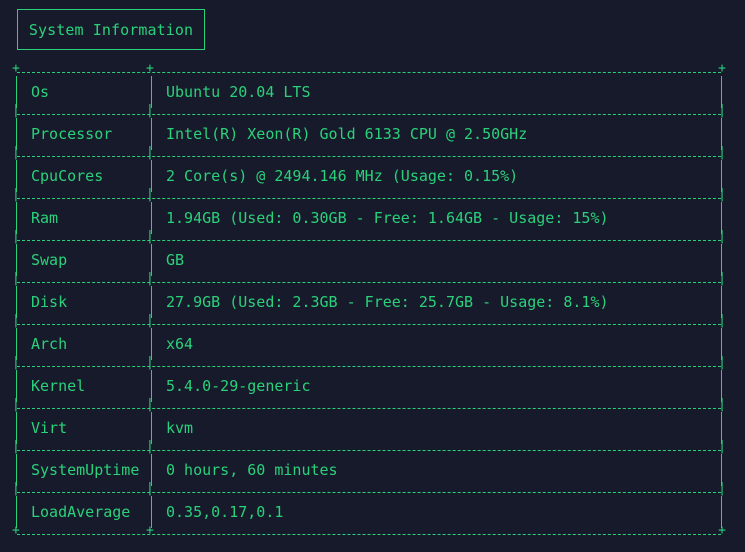 This screenshot has width=745, height=552. What do you see at coordinates (40, 92) in the screenshot?
I see `row-key: Os` at bounding box center [40, 92].